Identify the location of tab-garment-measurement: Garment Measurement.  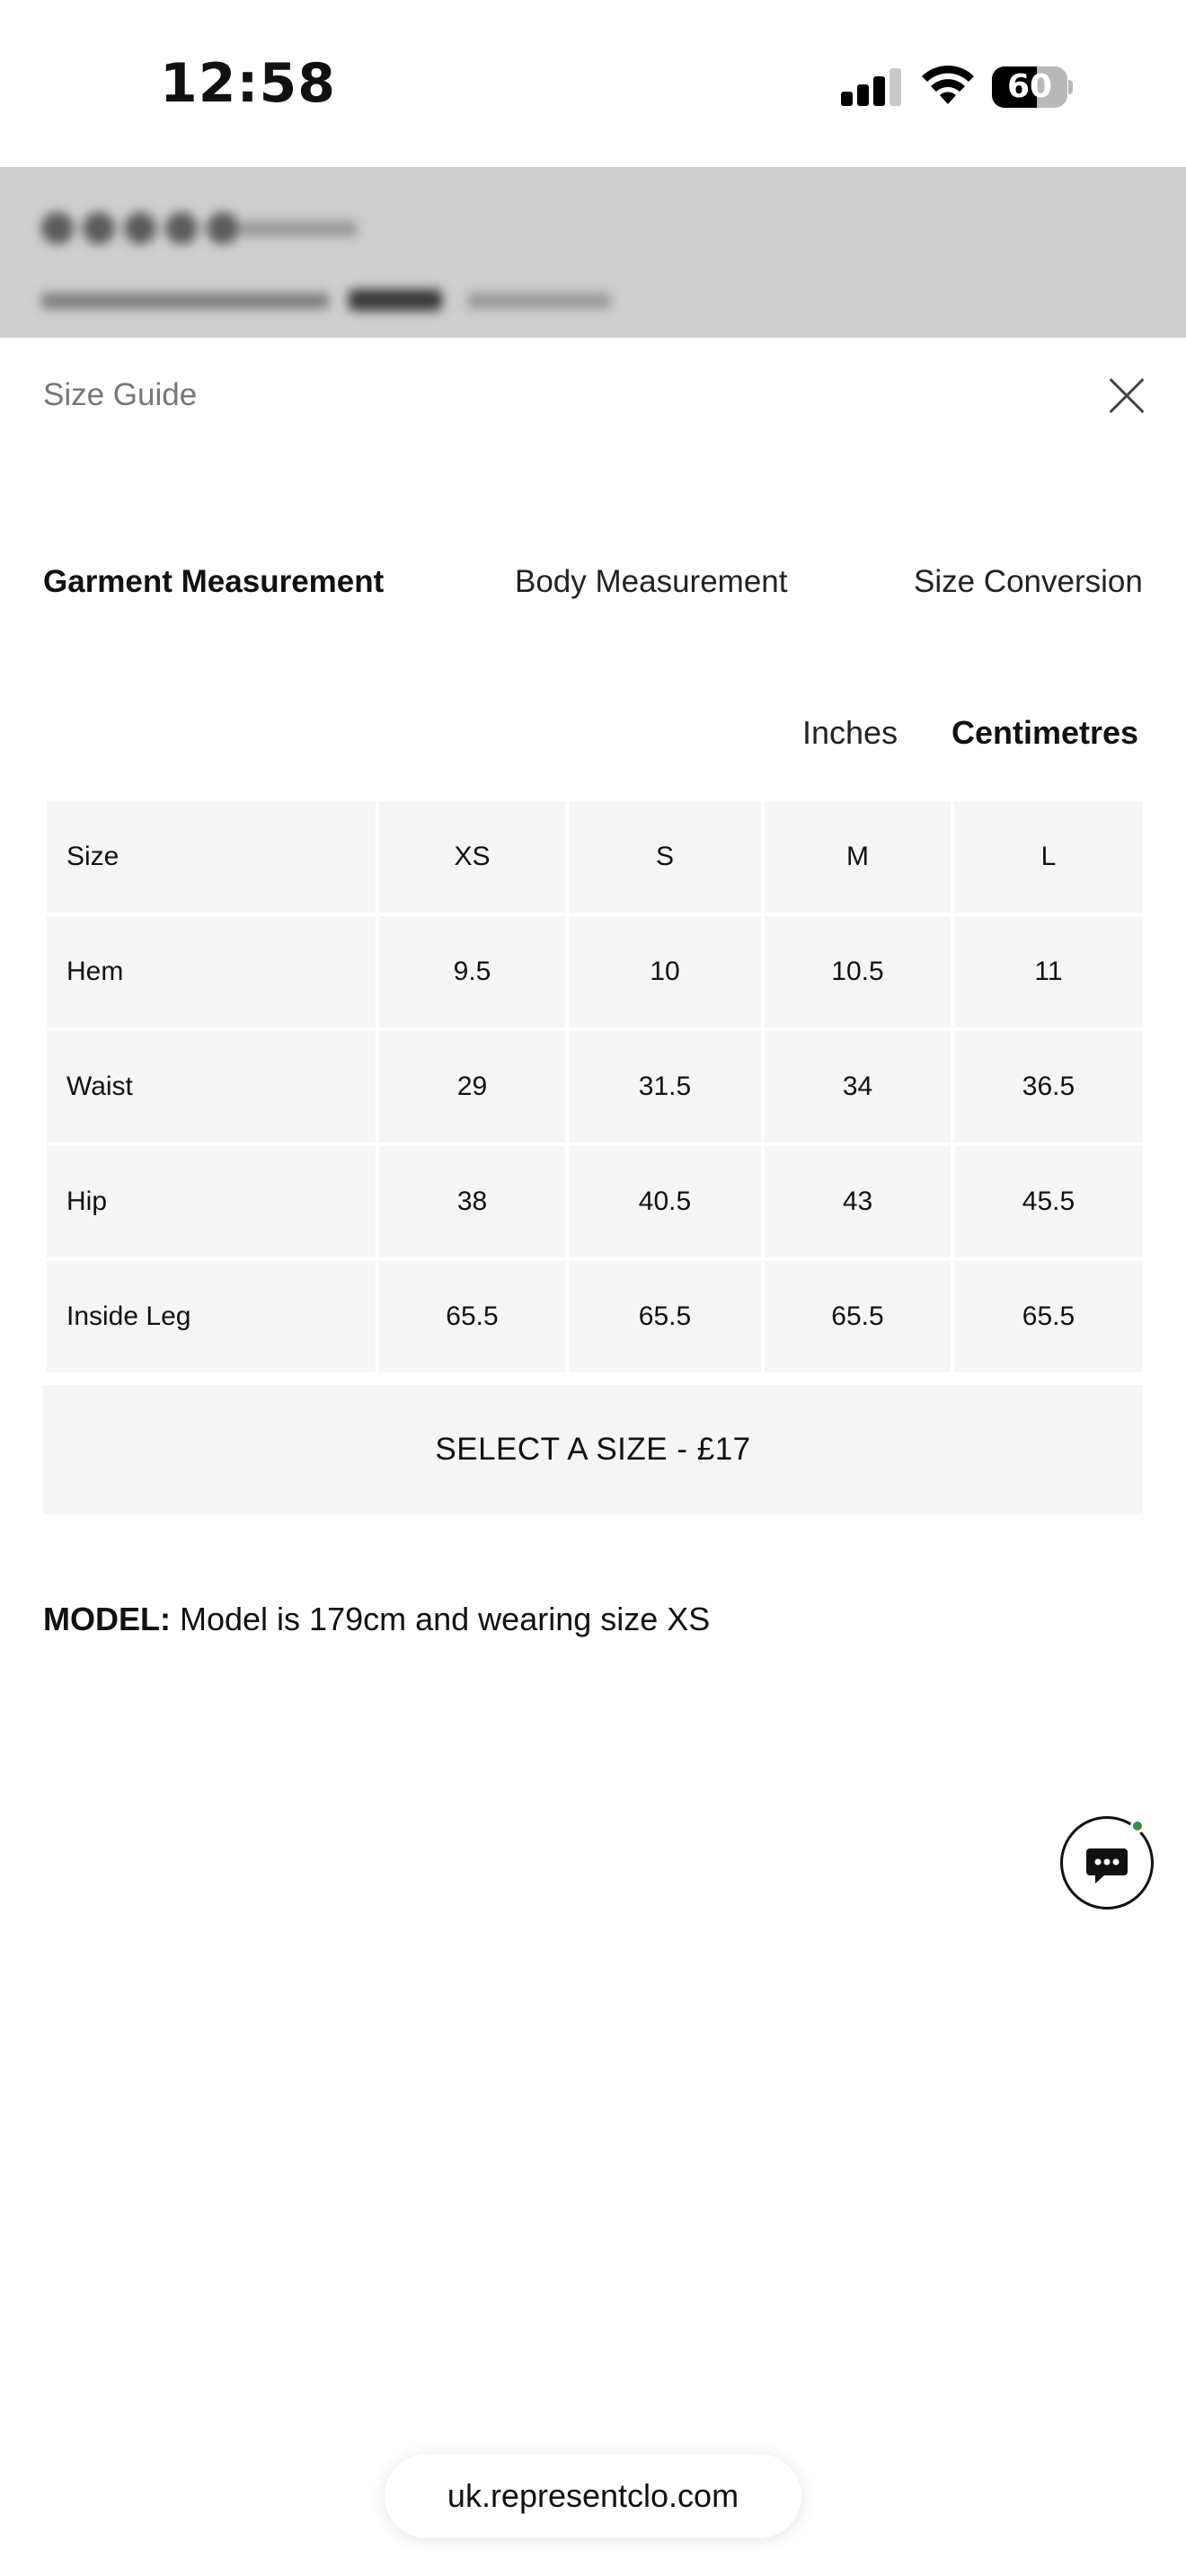
(213, 582).